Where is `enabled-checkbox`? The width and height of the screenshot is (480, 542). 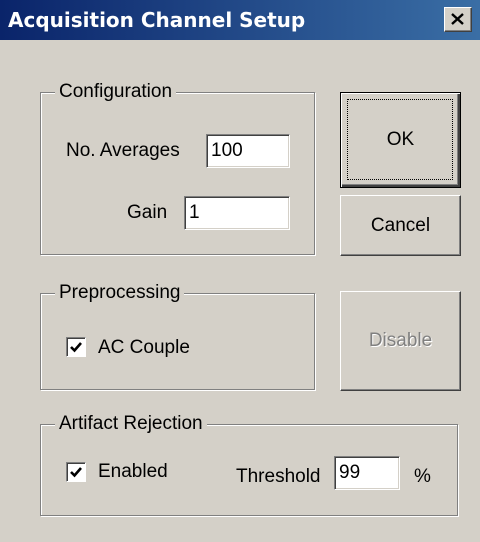 enabled-checkbox is located at coordinates (76, 472).